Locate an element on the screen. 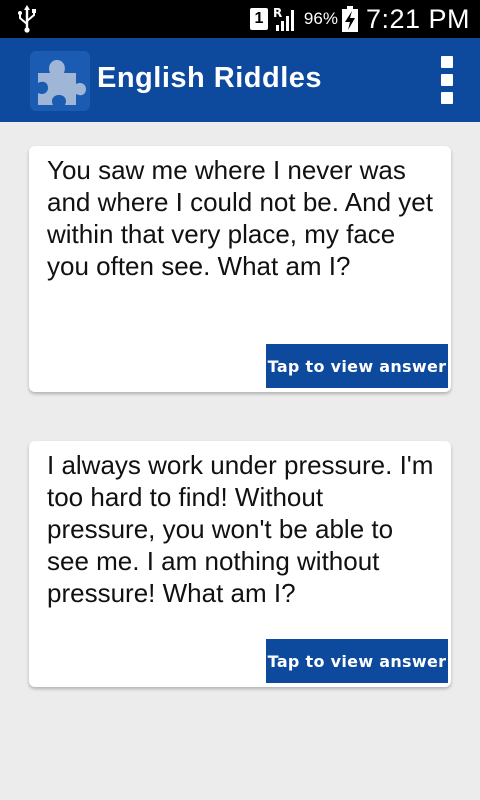  usb-icon is located at coordinates (27, 19).